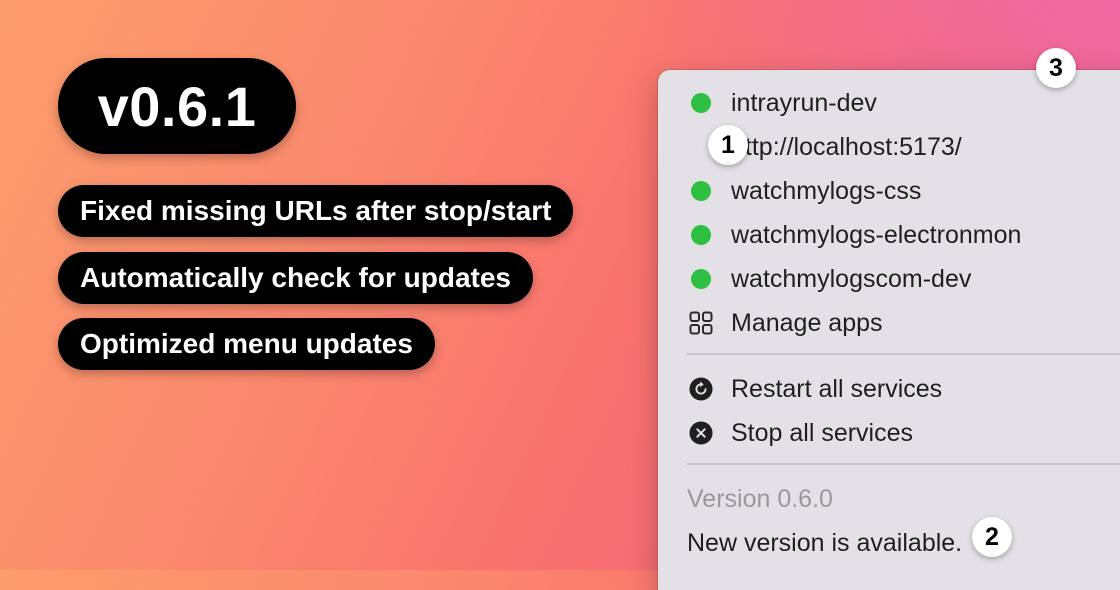 This screenshot has width=1120, height=590. Describe the element at coordinates (851, 278) in the screenshot. I see `menu-item-label: watchmylogscom-dev` at that location.